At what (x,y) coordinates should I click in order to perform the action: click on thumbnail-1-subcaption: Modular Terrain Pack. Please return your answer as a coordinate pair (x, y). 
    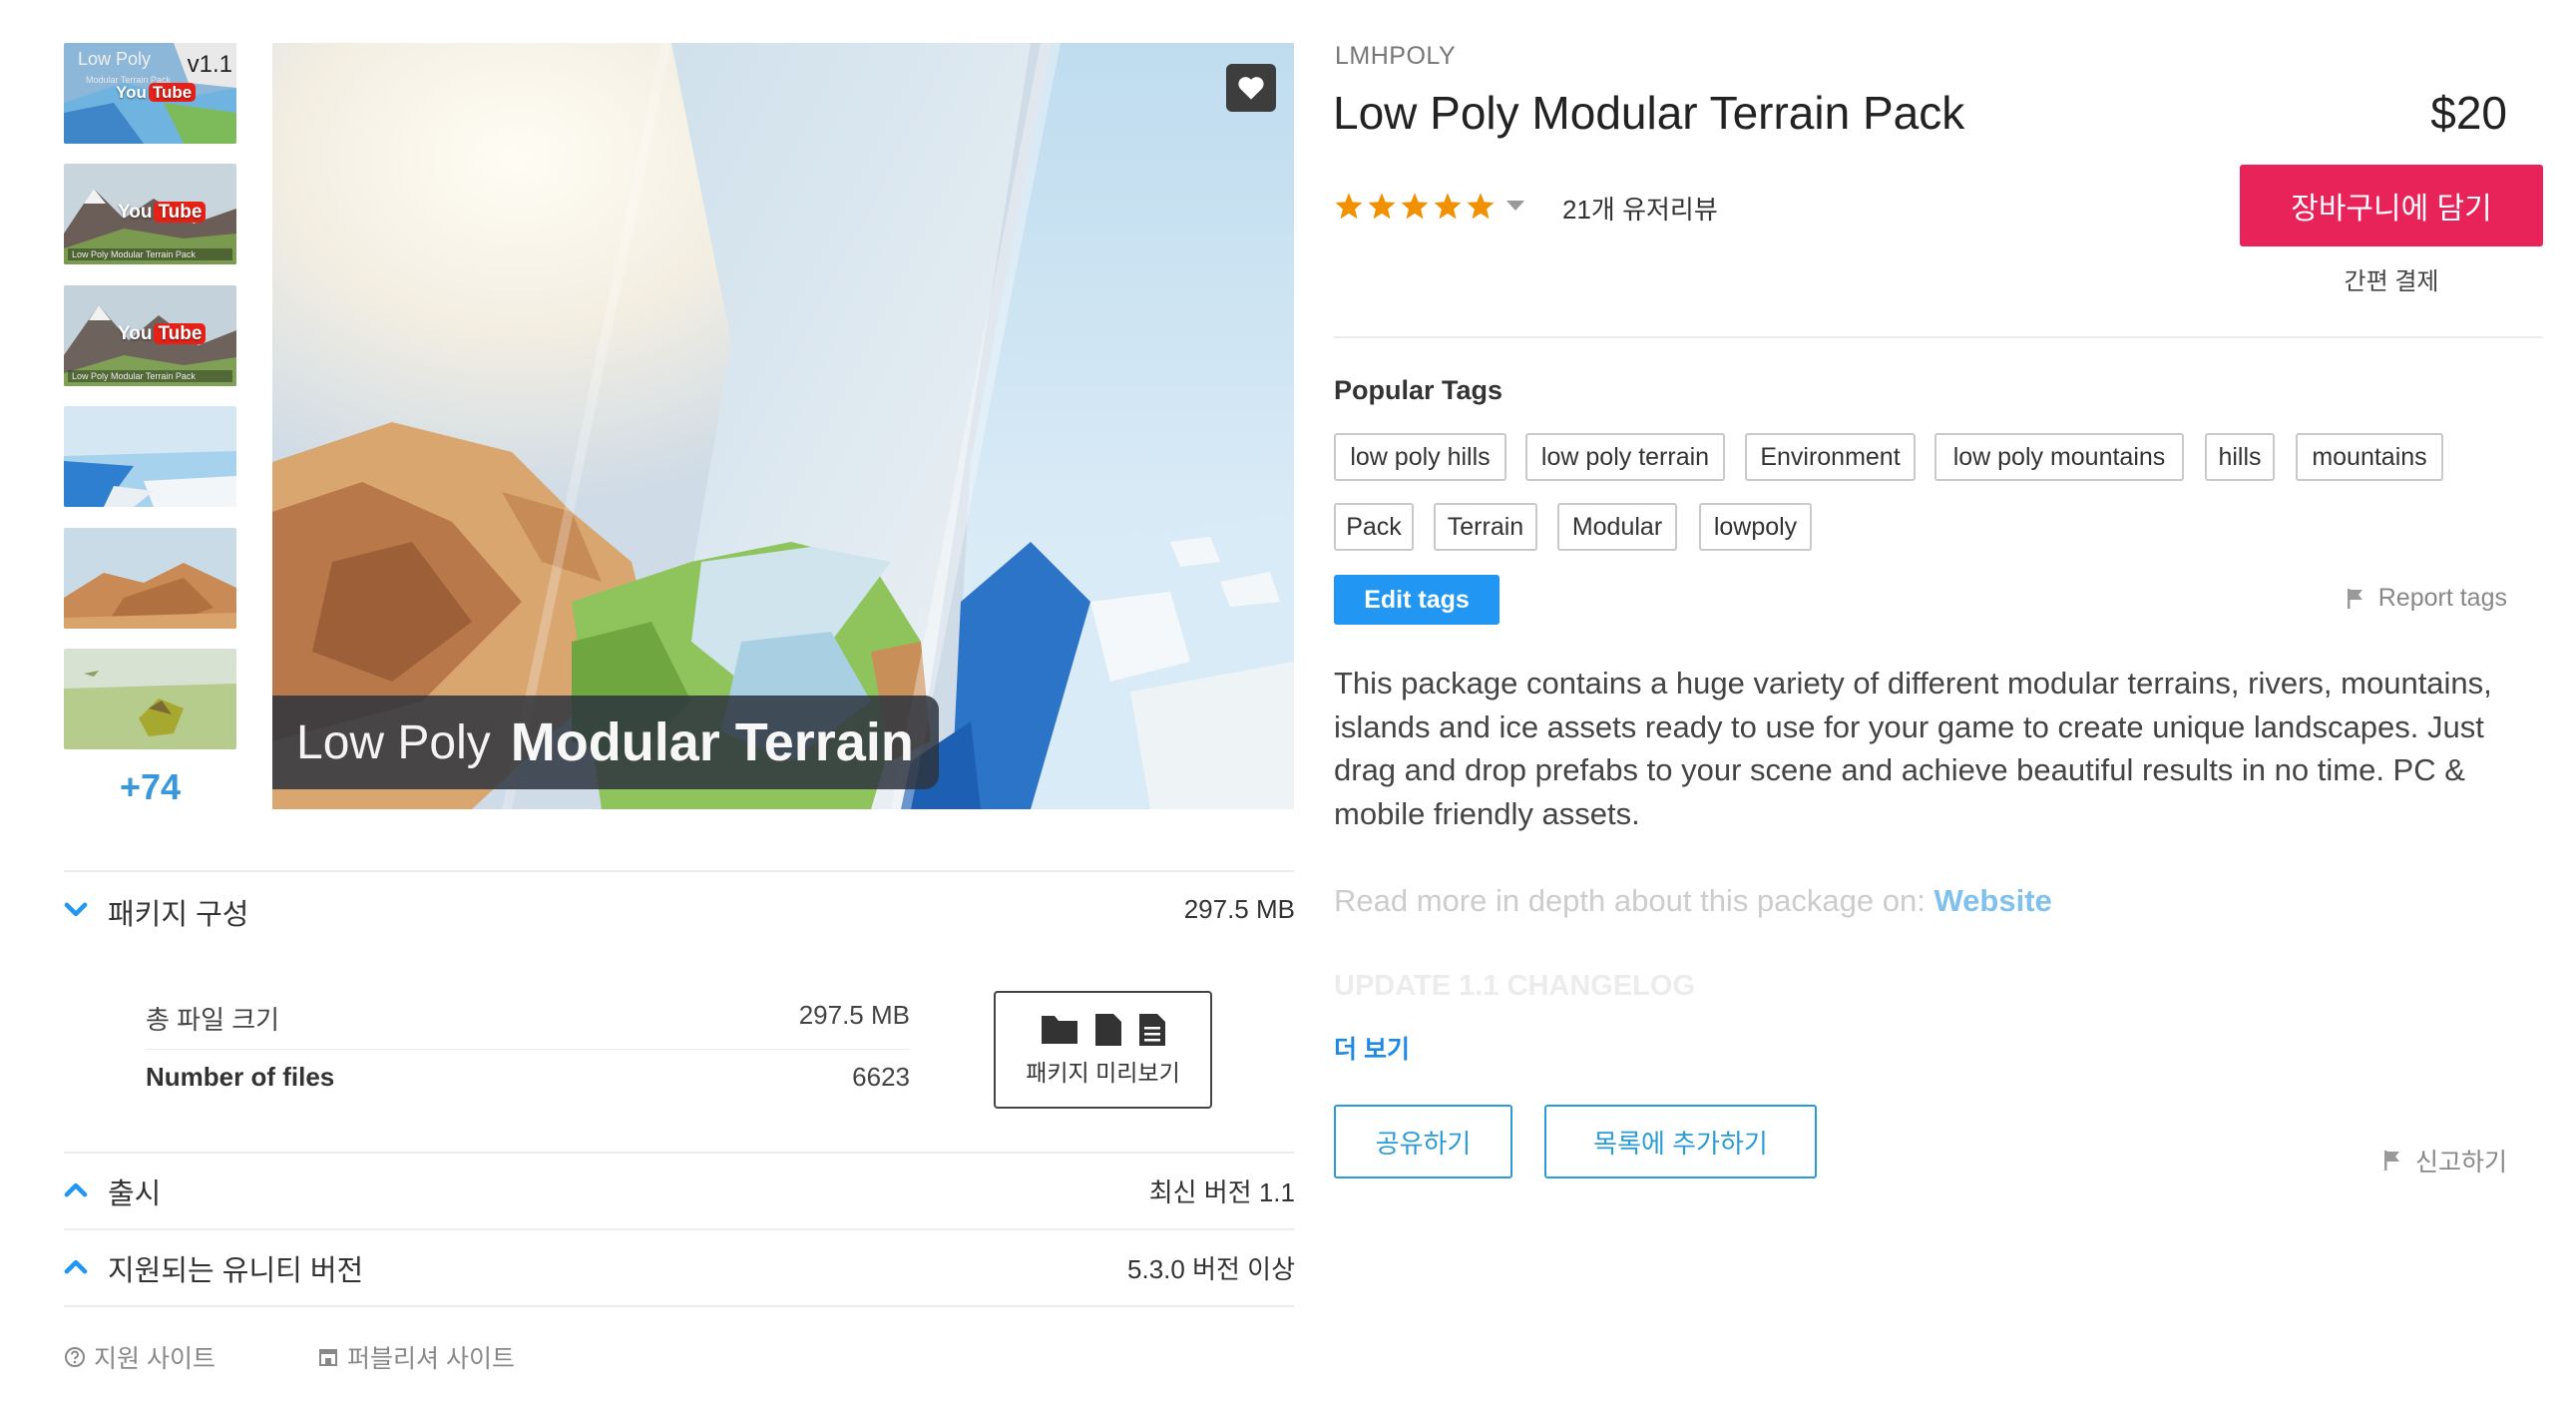
    Looking at the image, I should click on (128, 80).